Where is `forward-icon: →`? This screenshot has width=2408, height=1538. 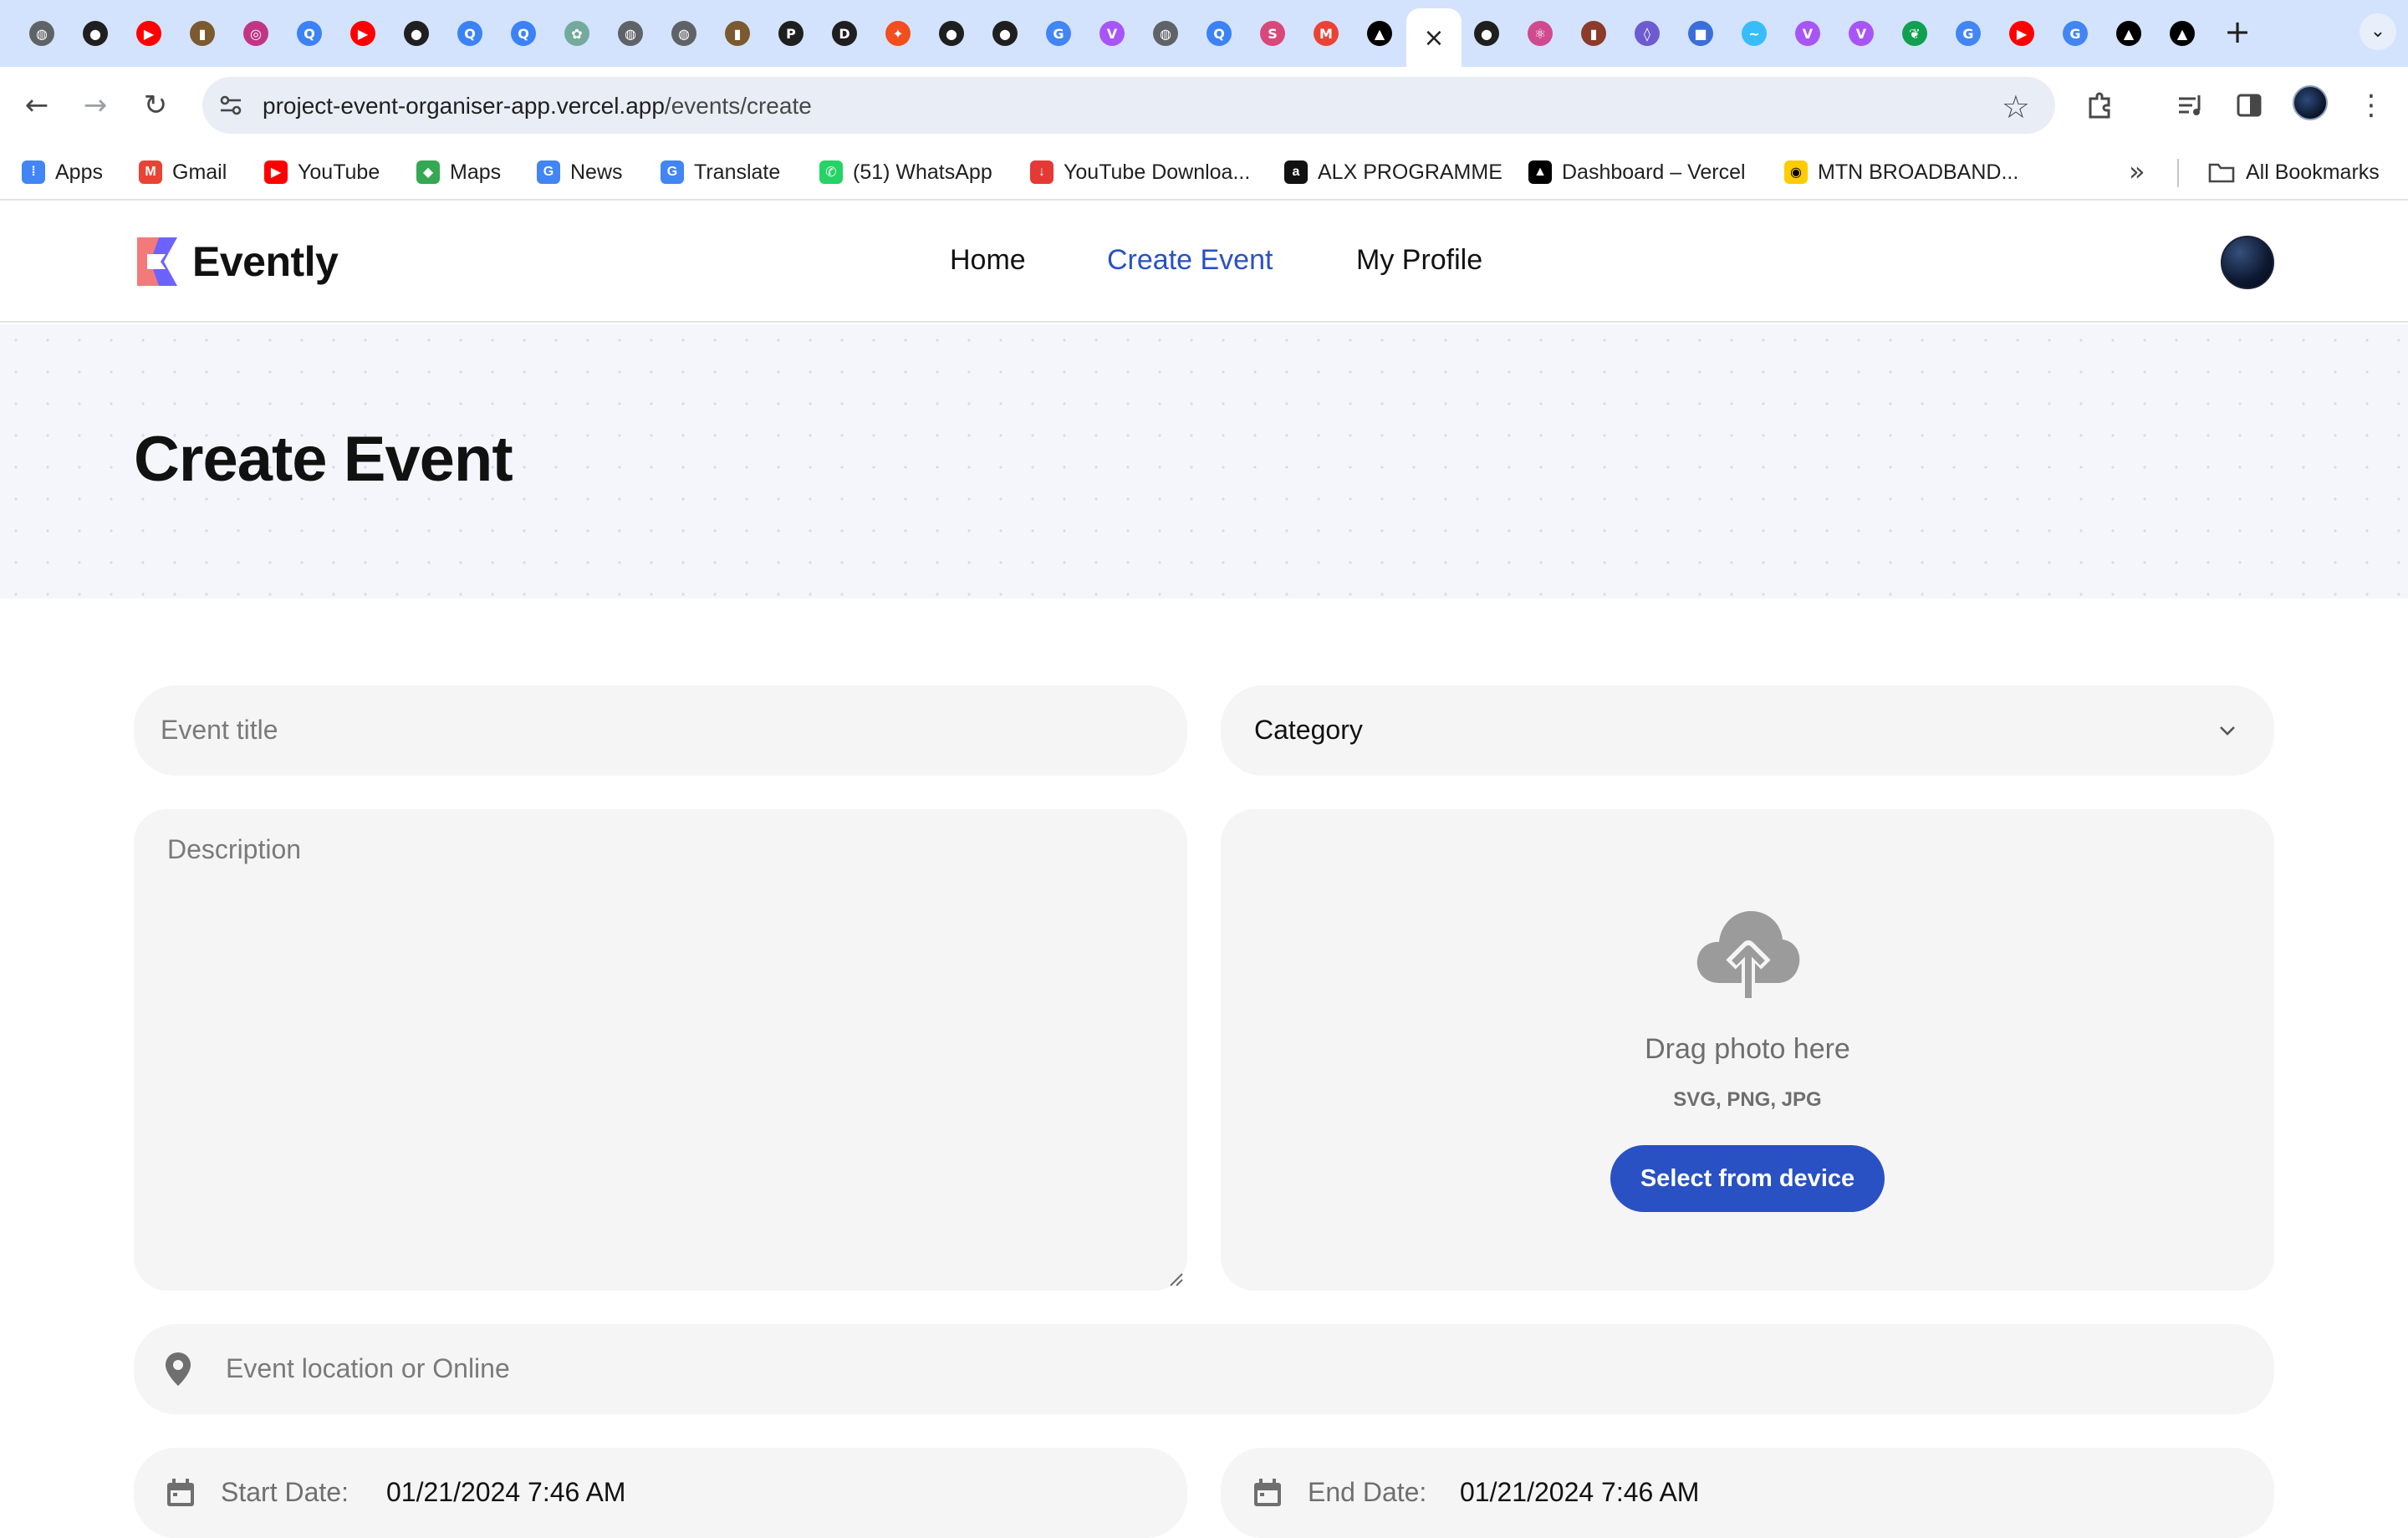 forward-icon: → is located at coordinates (95, 105).